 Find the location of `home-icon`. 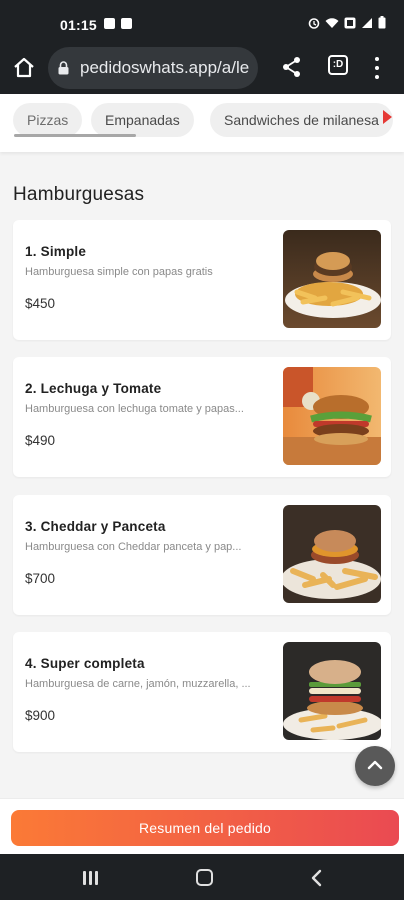

home-icon is located at coordinates (24, 68).